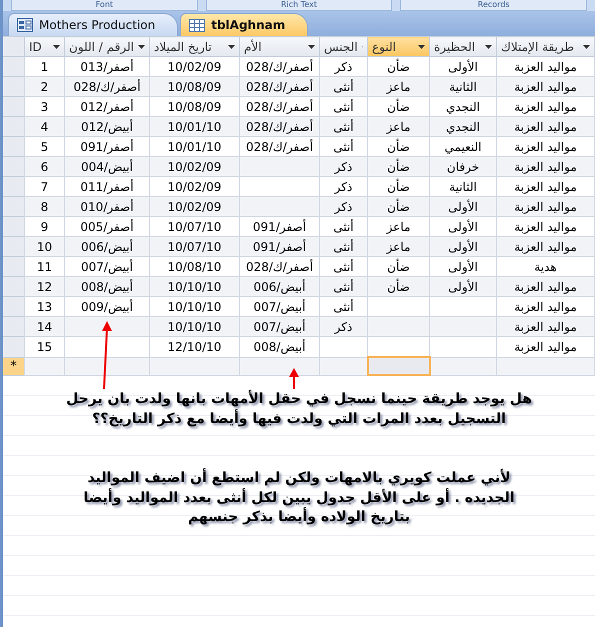  I want to click on table-cell: 6, so click(44, 166).